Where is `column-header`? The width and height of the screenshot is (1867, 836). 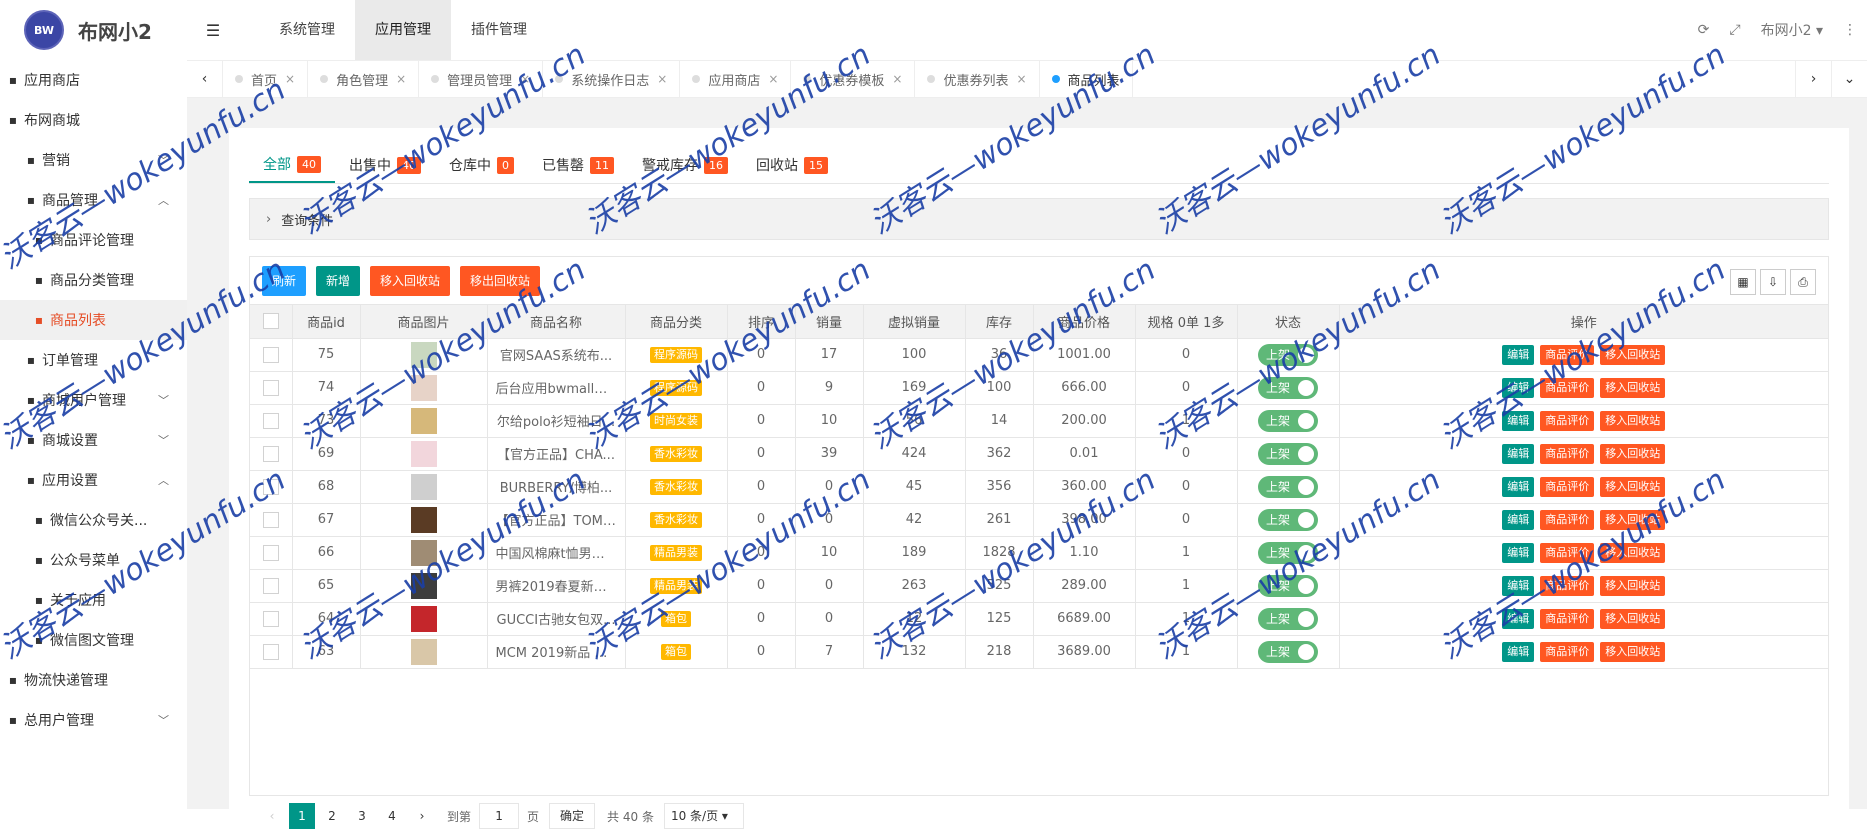
column-header is located at coordinates (271, 321).